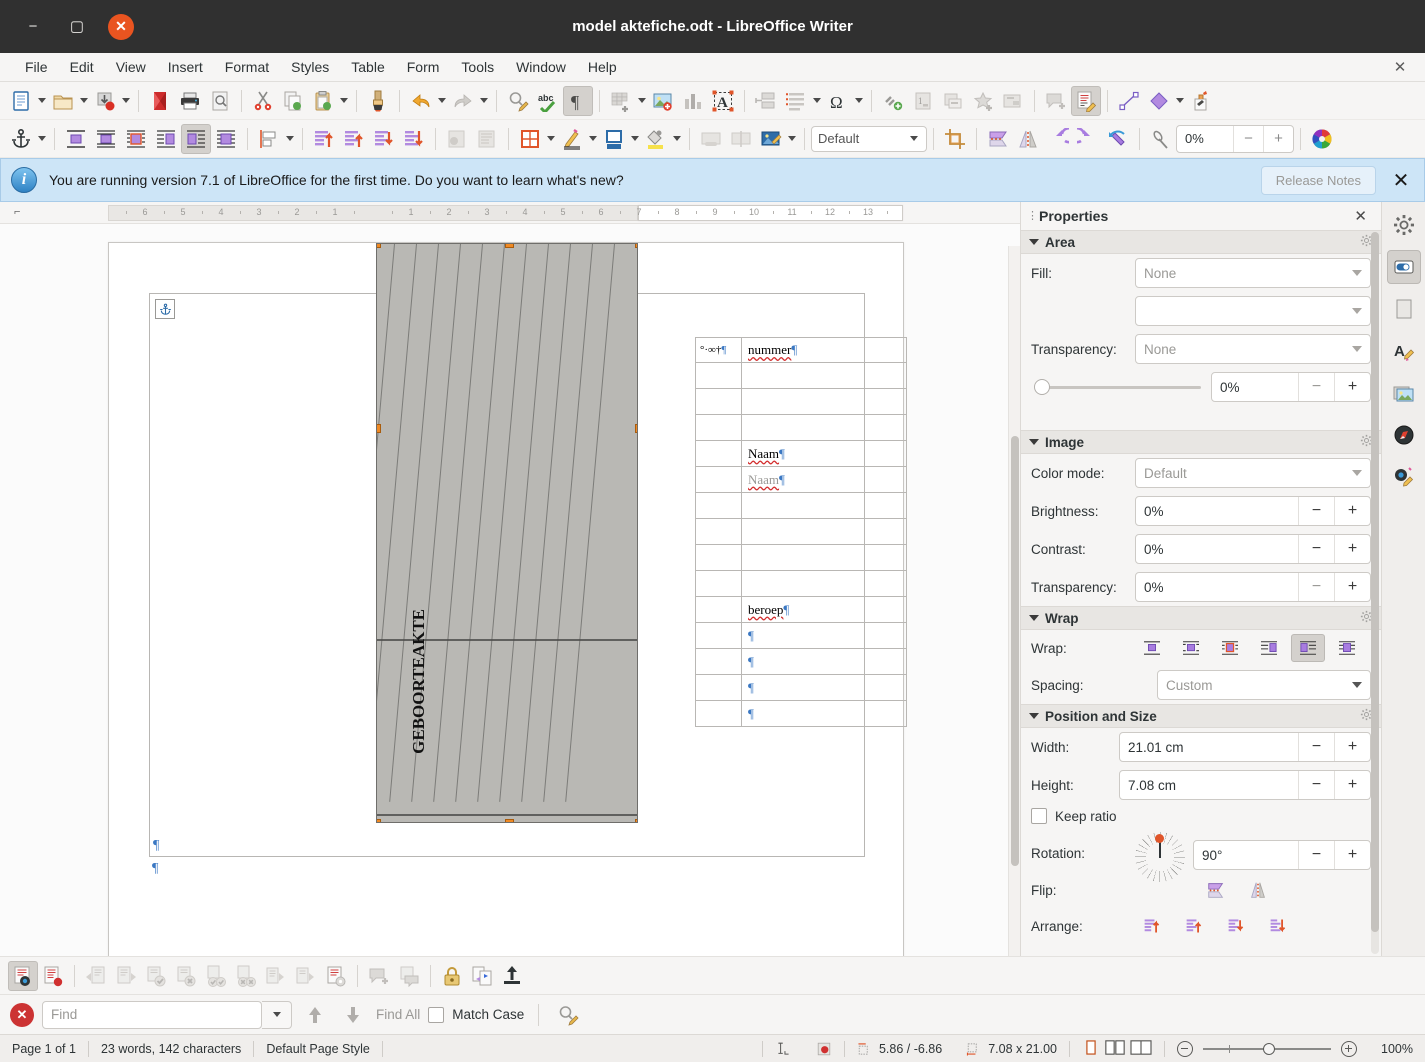 This screenshot has height=1062, width=1425. I want to click on redo-dropdown, so click(484, 101).